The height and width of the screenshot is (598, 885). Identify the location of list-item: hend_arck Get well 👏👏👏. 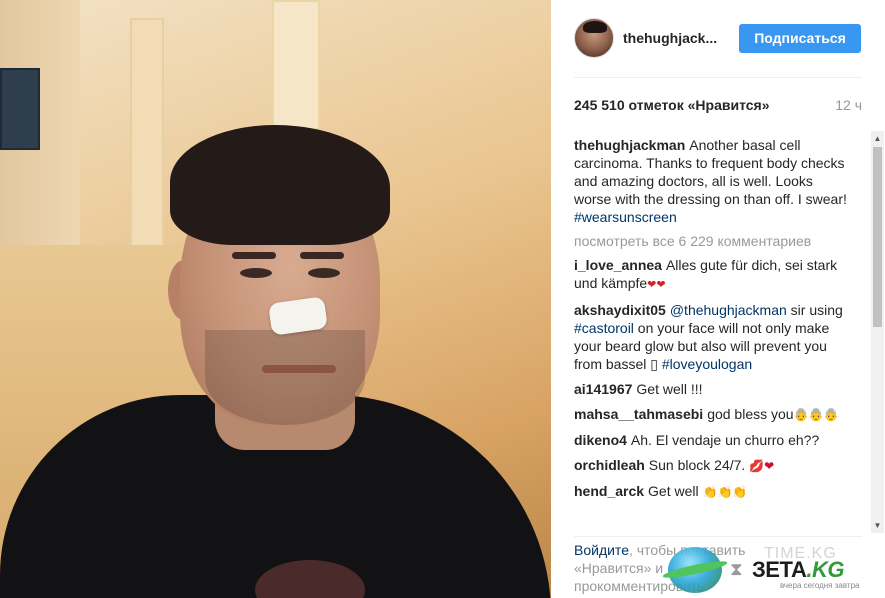
(711, 491).